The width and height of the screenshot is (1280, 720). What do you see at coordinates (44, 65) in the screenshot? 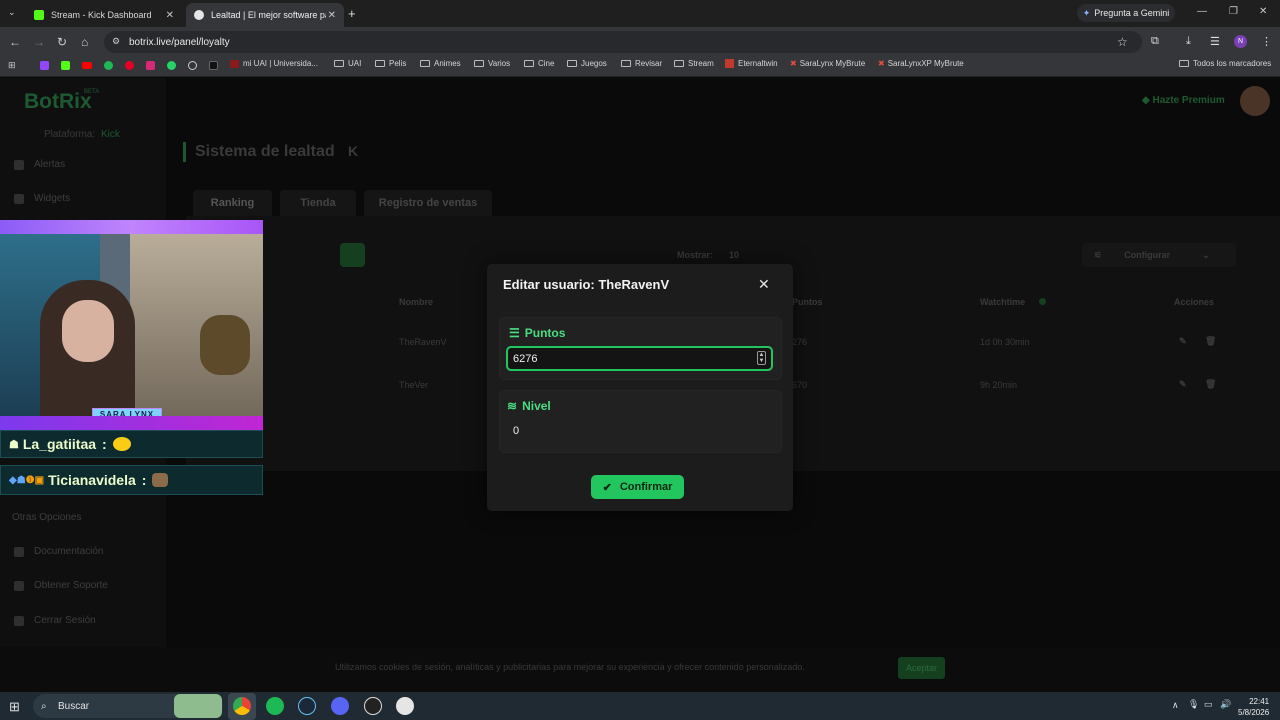
I see `twitch-icon` at bounding box center [44, 65].